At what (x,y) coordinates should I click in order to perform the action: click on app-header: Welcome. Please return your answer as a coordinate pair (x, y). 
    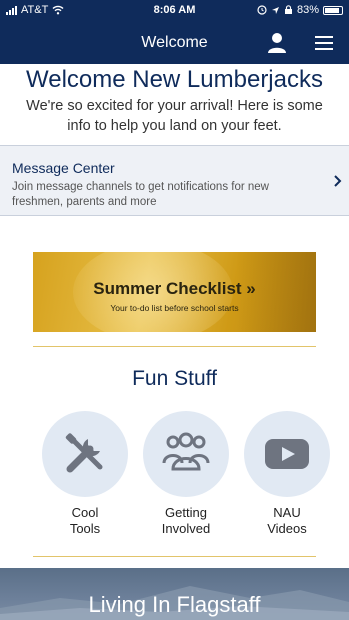
    Looking at the image, I should click on (174, 43).